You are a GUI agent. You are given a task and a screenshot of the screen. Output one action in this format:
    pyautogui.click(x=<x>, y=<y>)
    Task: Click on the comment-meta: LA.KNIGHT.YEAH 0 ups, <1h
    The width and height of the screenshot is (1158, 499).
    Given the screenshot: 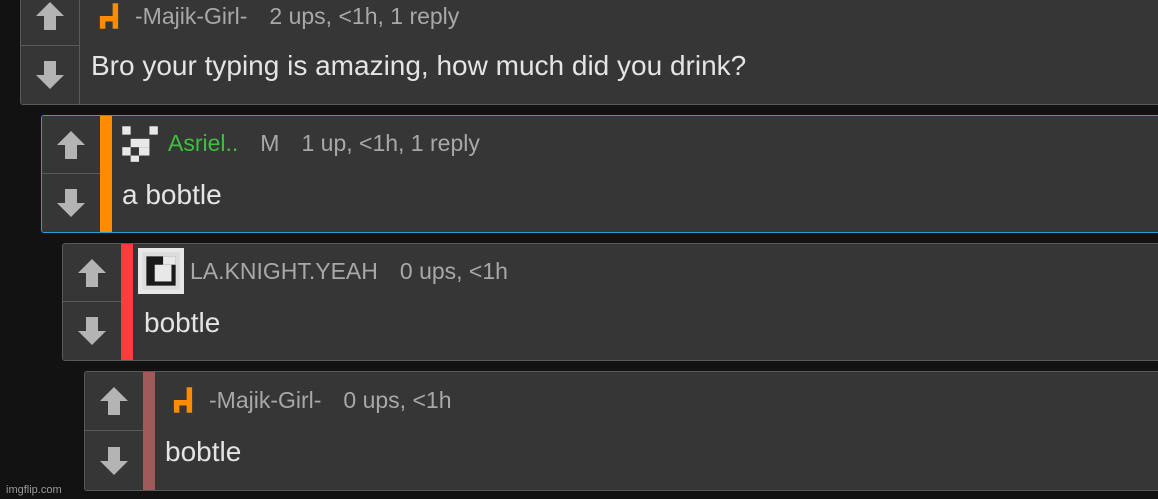 What is the action you would take?
    pyautogui.click(x=323, y=271)
    